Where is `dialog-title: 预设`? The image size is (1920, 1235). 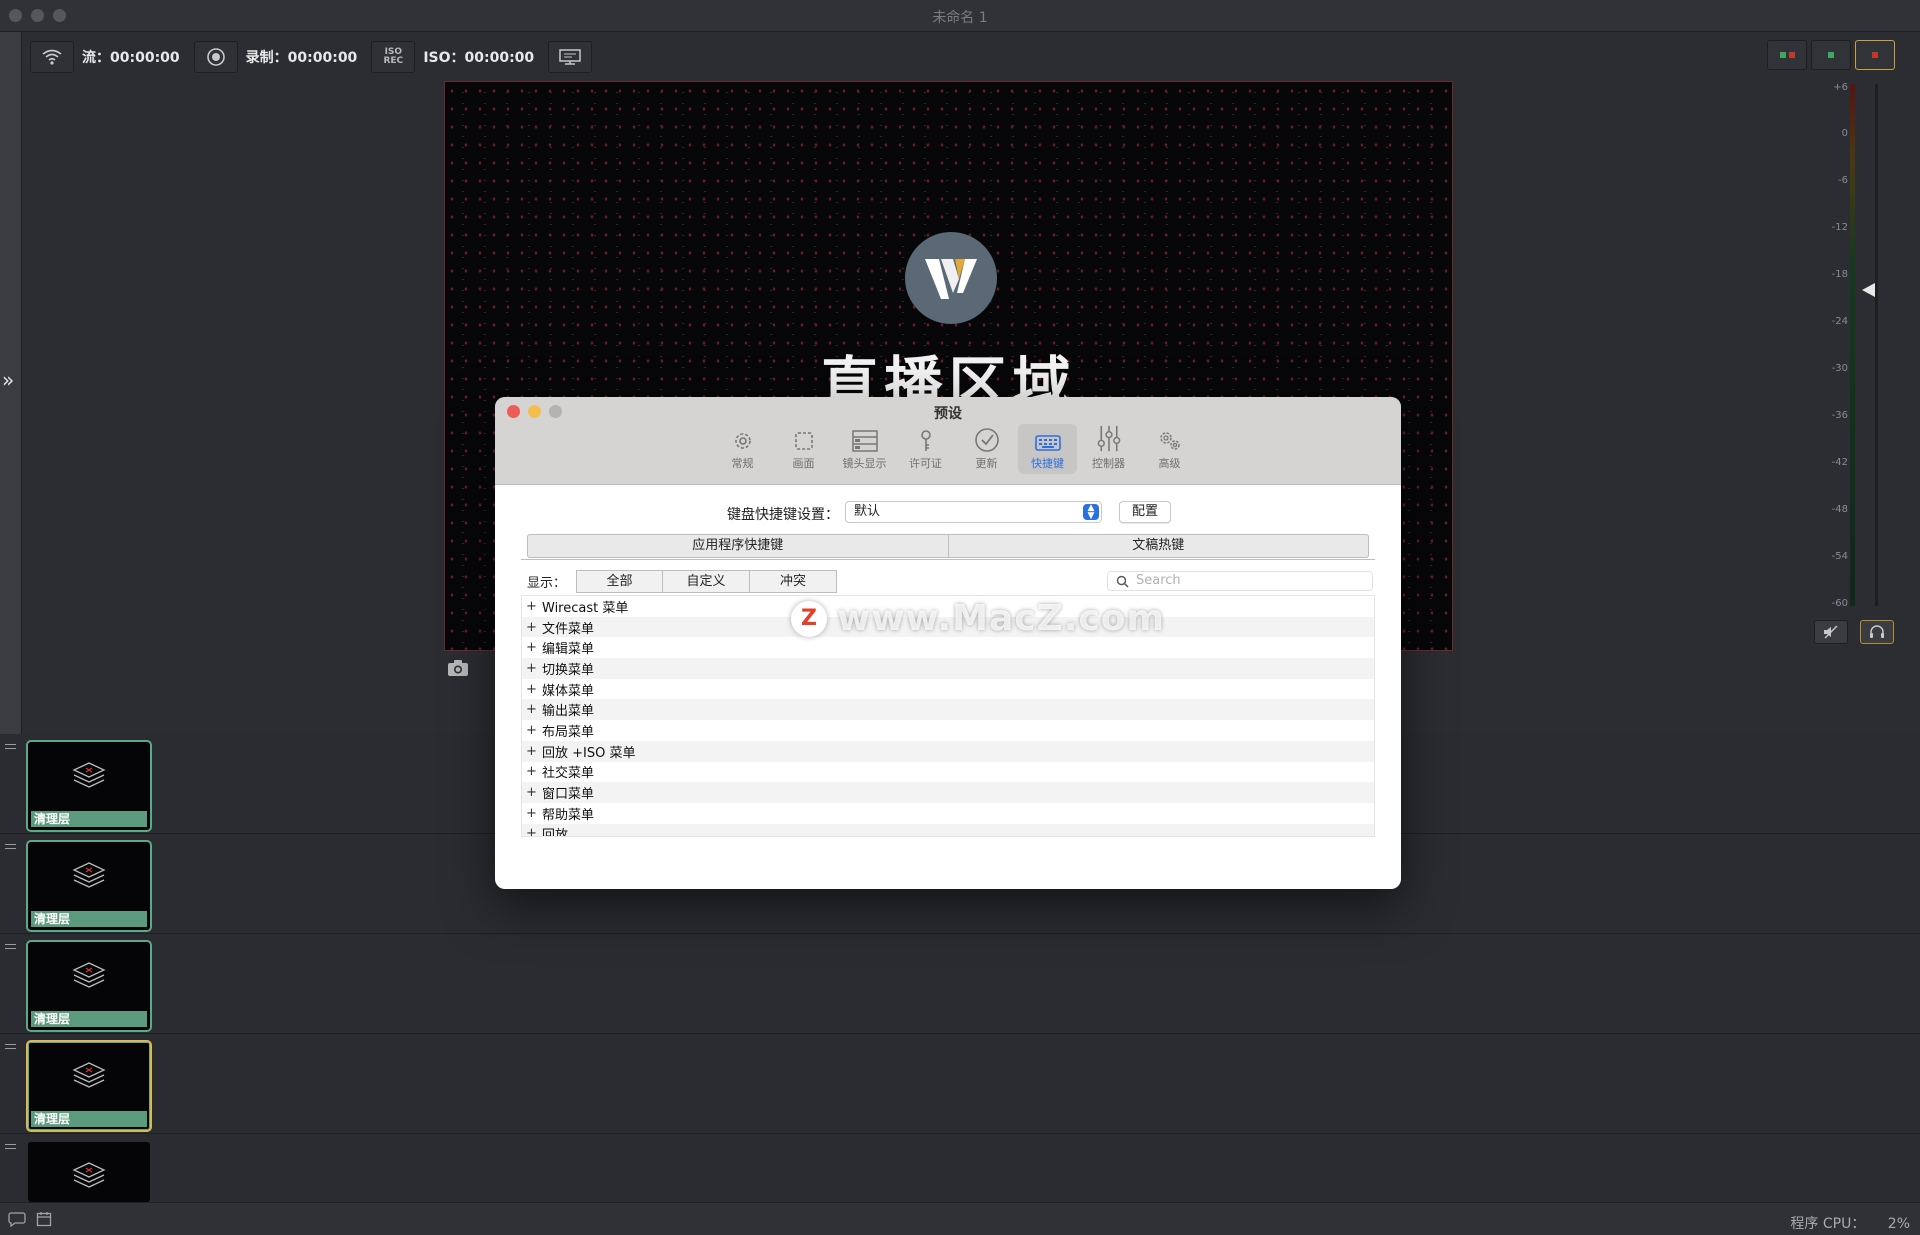 dialog-title: 预设 is located at coordinates (948, 414).